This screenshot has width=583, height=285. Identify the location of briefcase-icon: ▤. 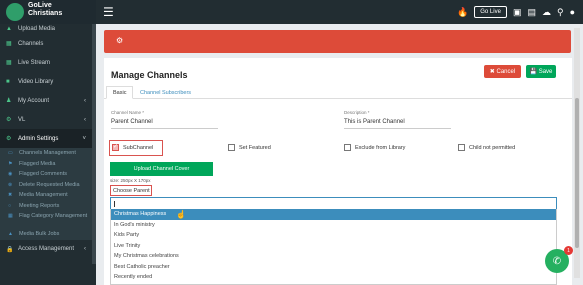
(531, 12).